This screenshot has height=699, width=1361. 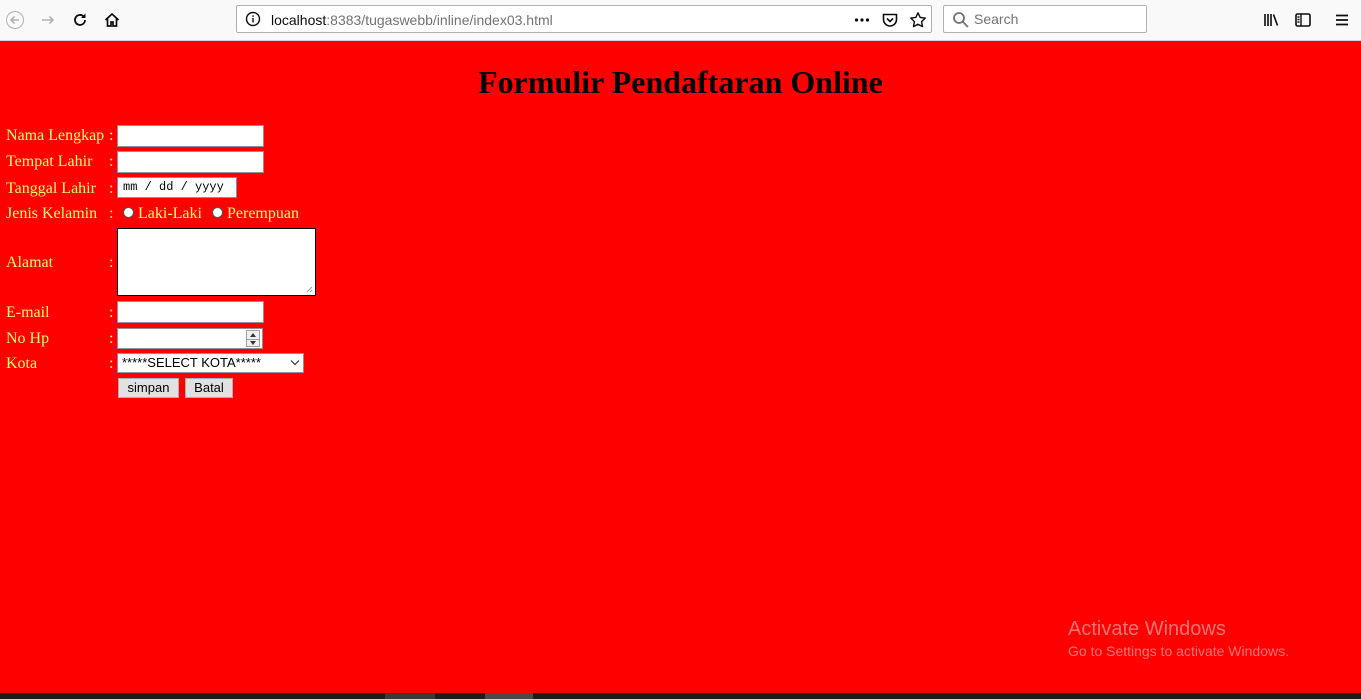 What do you see at coordinates (190, 312) in the screenshot?
I see `email-input` at bounding box center [190, 312].